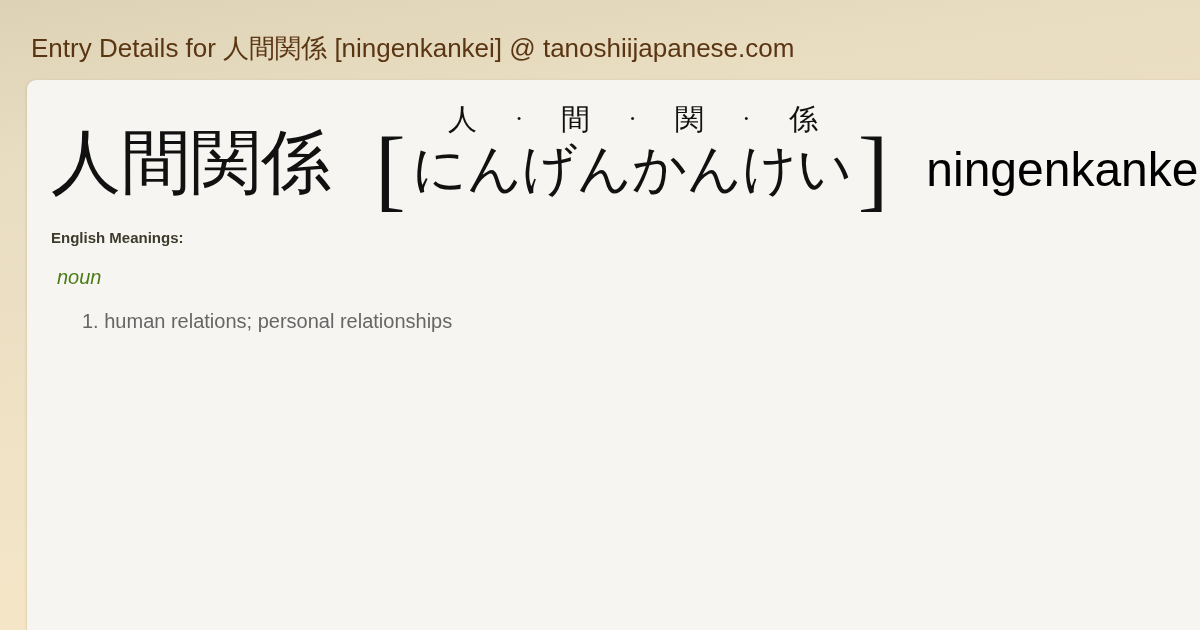 The height and width of the screenshot is (630, 1200). I want to click on meanings-heading: English Meanings:, so click(118, 238).